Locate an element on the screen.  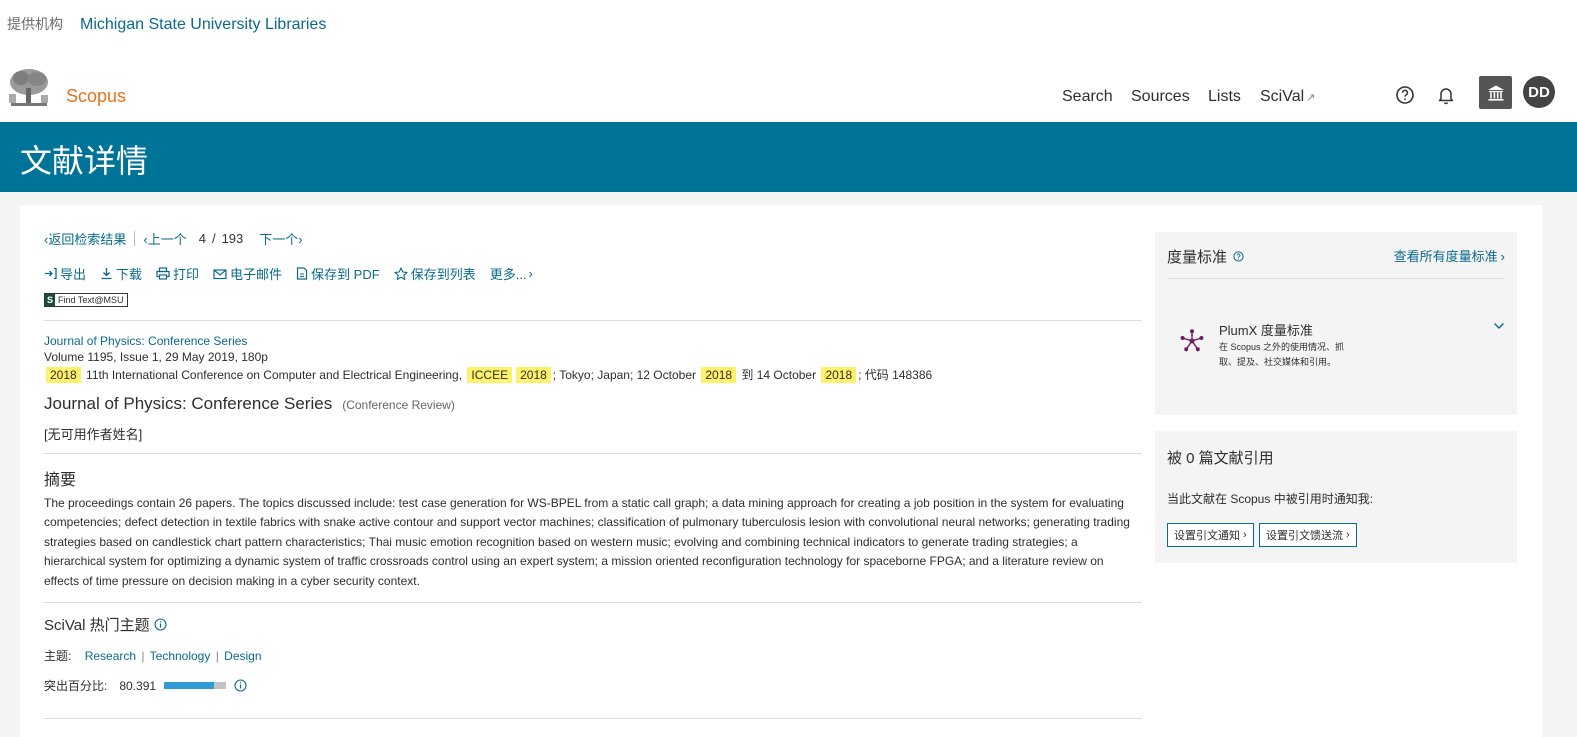
conference-code: ; 代码 148386 is located at coordinates (895, 375).